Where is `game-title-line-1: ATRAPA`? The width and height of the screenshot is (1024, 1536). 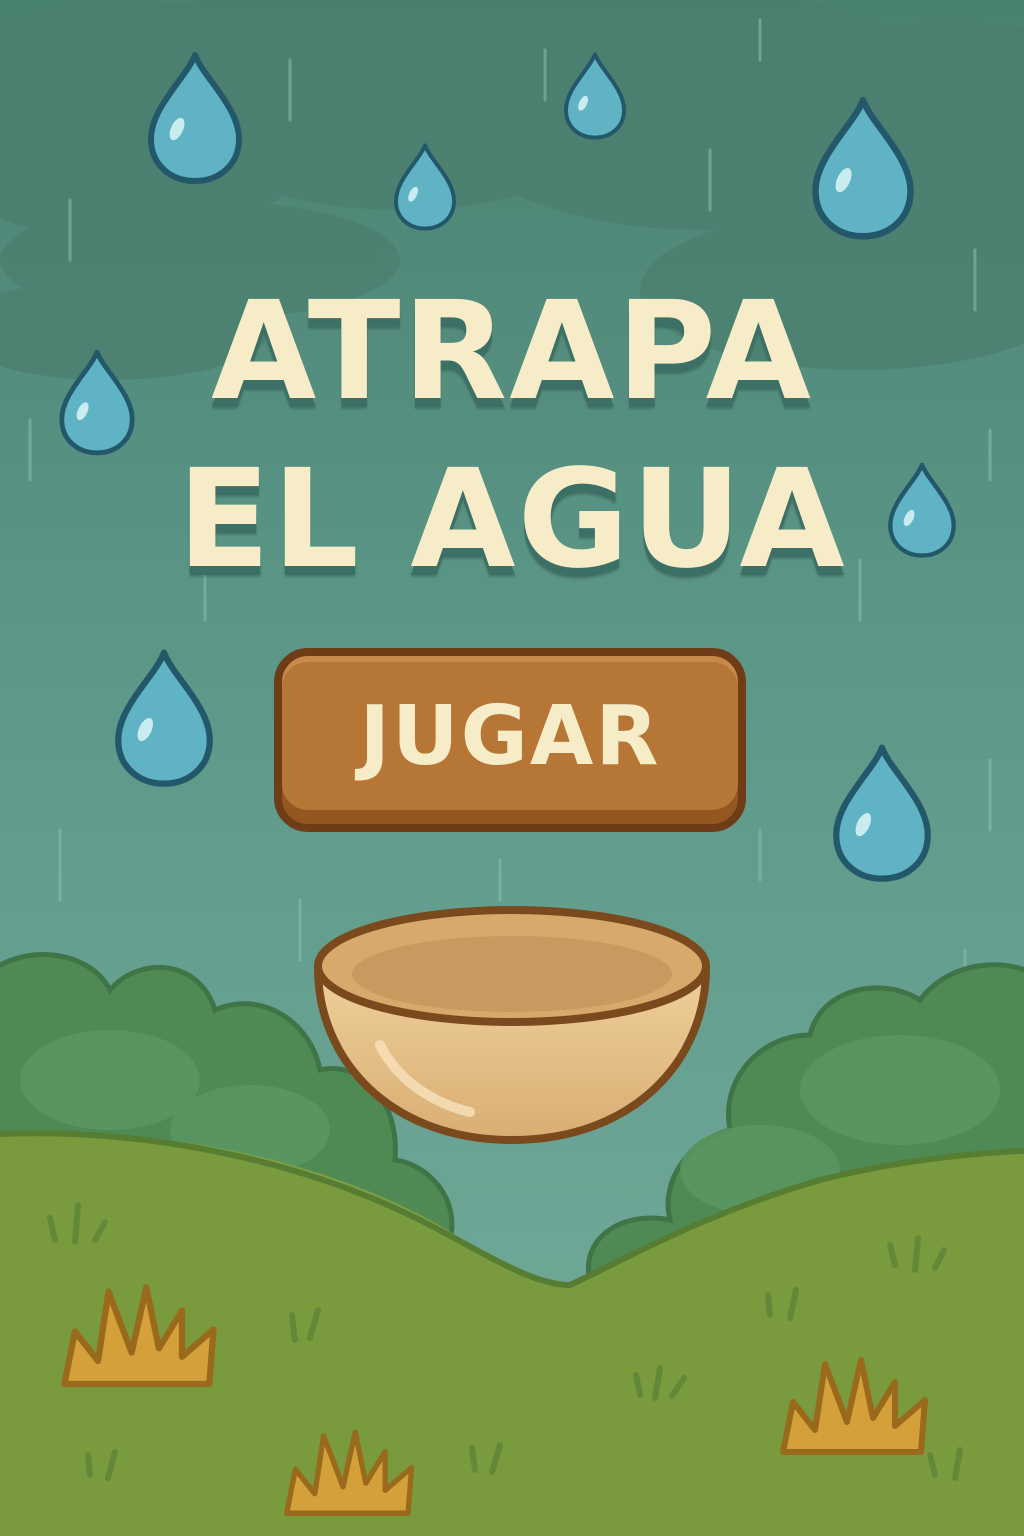
game-title-line-1: ATRAPA is located at coordinates (512, 352).